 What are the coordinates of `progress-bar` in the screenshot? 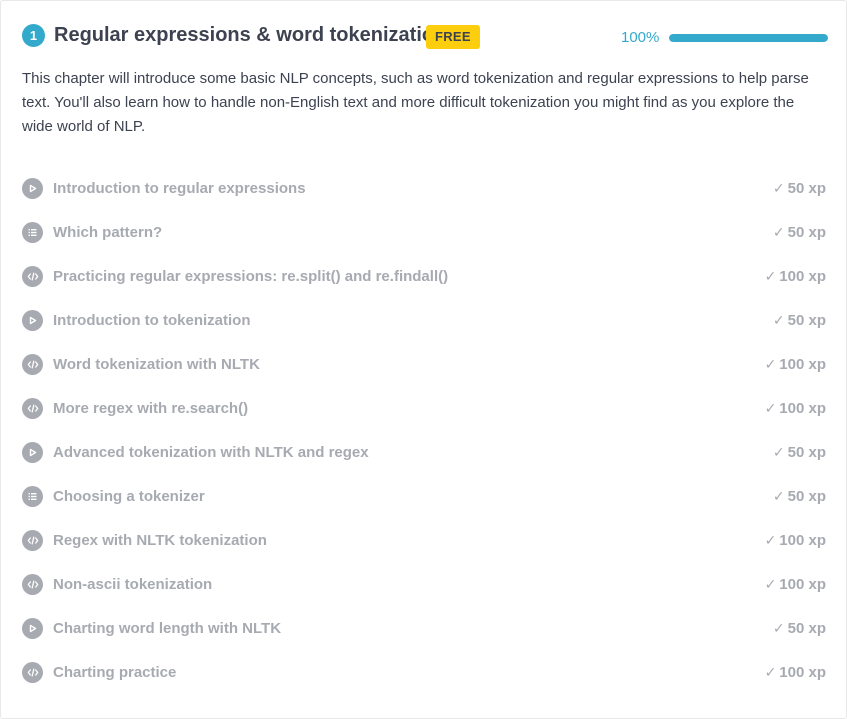 It's located at (748, 38).